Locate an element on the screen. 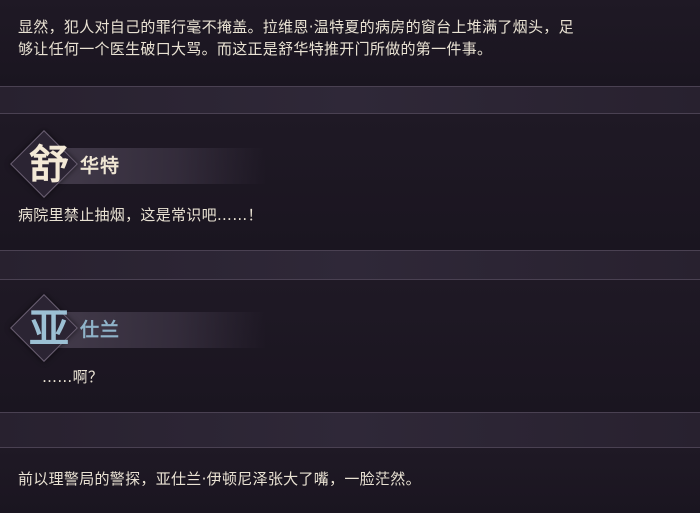 Image resolution: width=700 pixels, height=513 pixels. narration-block-bottom: 前以理警局的警探，亚仕兰·伊顿尼泽张大了嘴，一脸茫然。 is located at coordinates (350, 480).